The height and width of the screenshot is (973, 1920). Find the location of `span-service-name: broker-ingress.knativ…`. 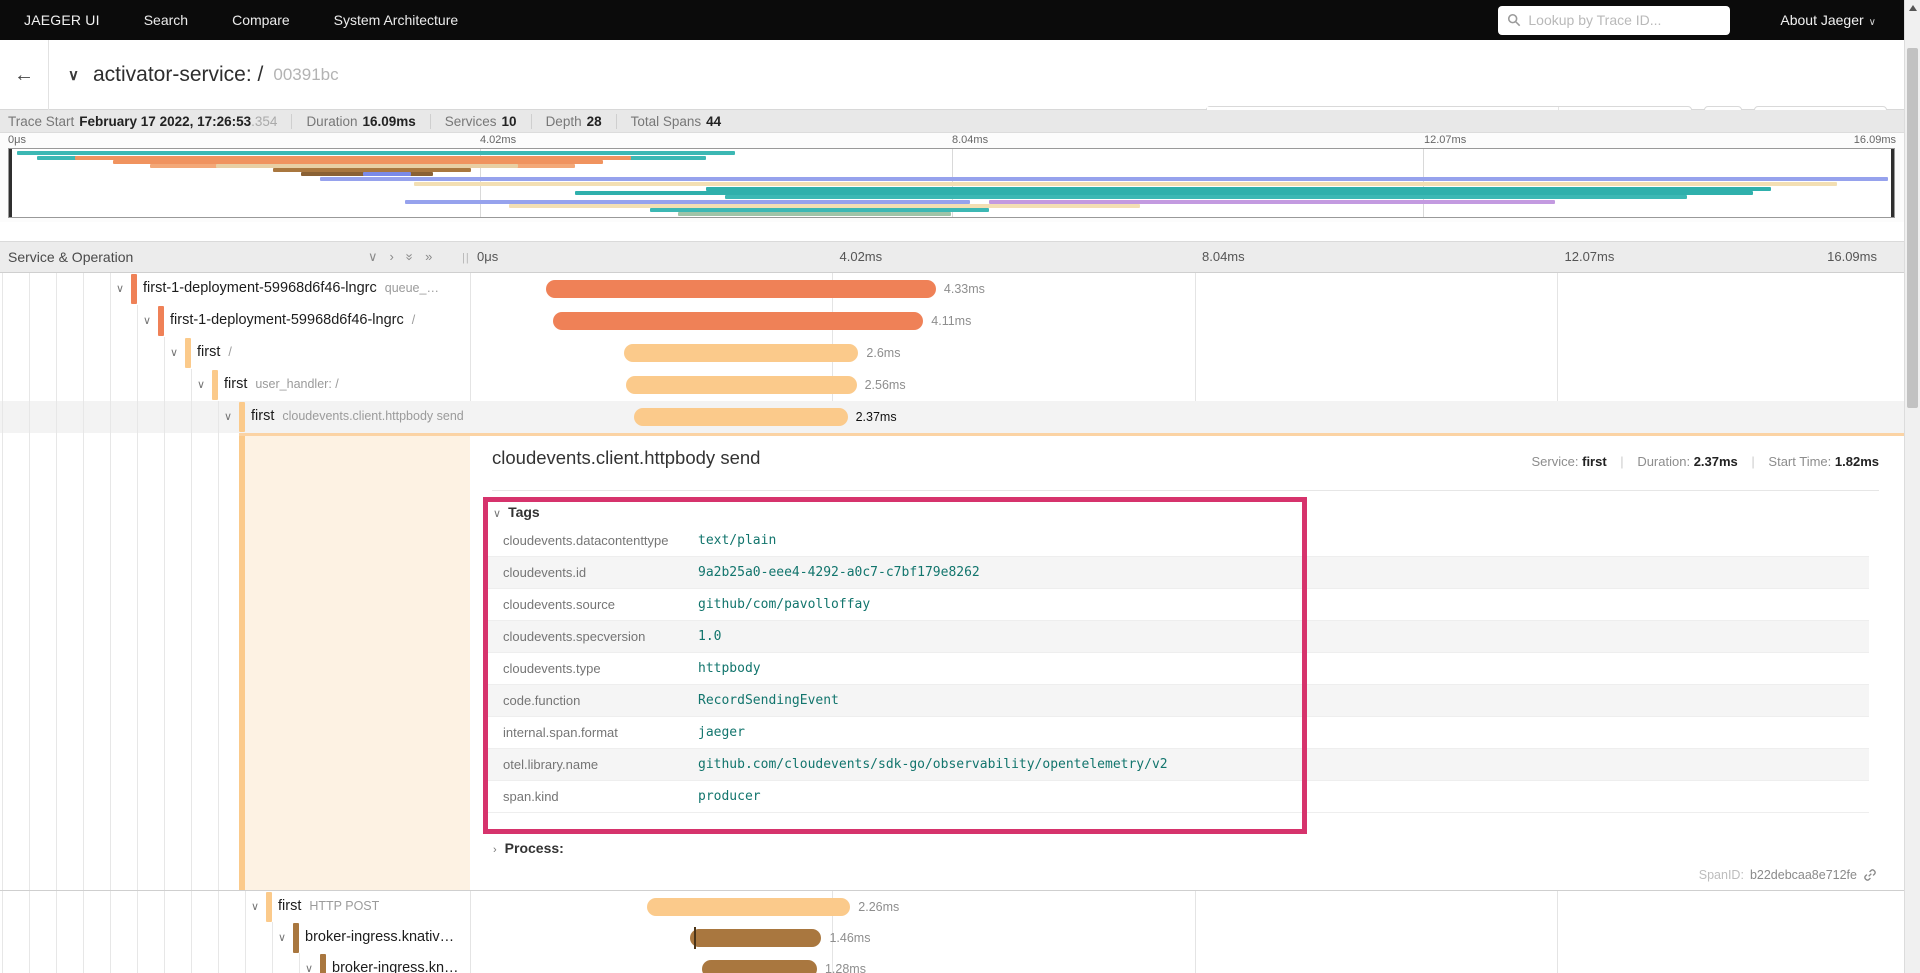

span-service-name: broker-ingress.knativ… is located at coordinates (379, 937).